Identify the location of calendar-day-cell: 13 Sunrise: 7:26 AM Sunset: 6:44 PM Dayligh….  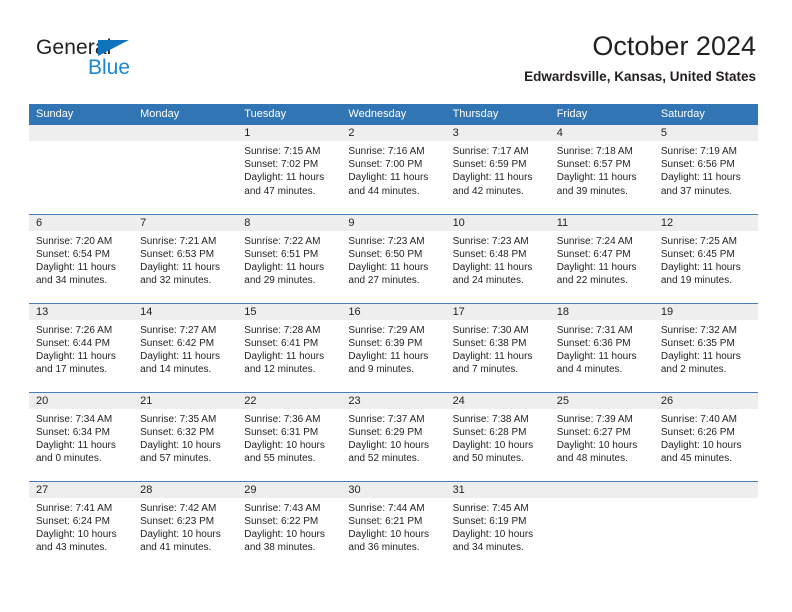
(81, 347).